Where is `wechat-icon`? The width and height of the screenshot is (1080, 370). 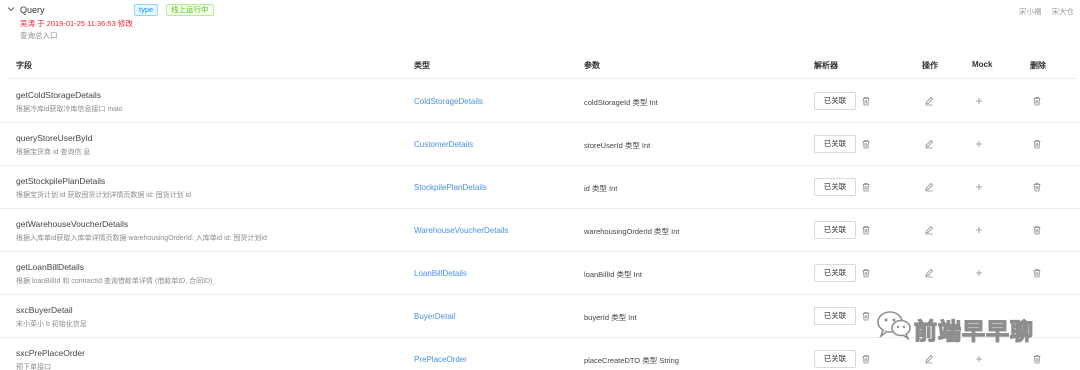 wechat-icon is located at coordinates (894, 325).